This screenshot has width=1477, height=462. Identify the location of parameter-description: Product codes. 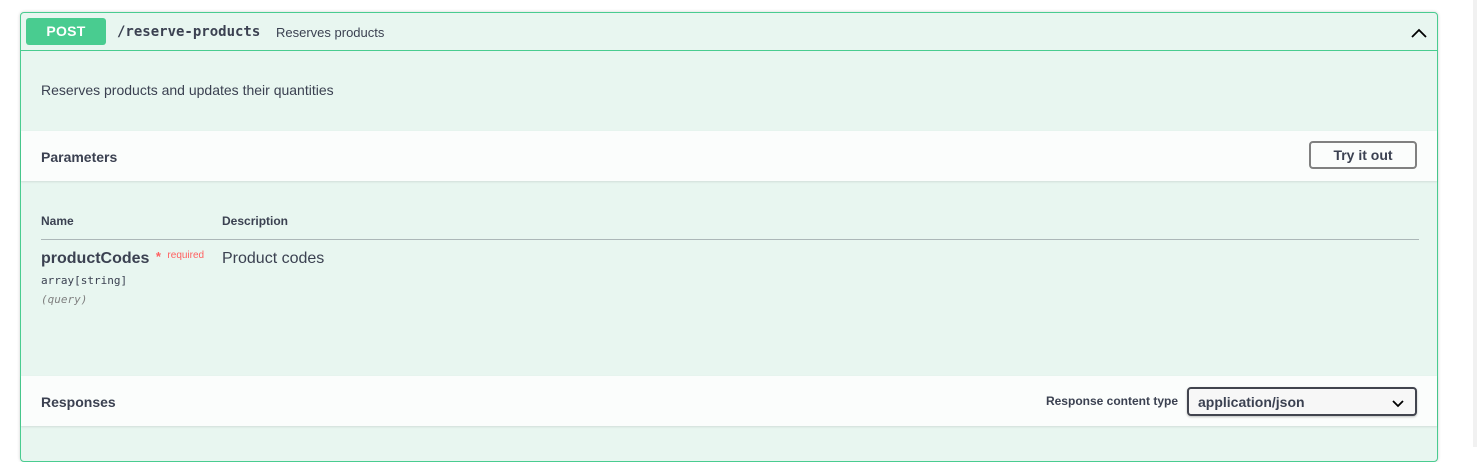
(273, 258).